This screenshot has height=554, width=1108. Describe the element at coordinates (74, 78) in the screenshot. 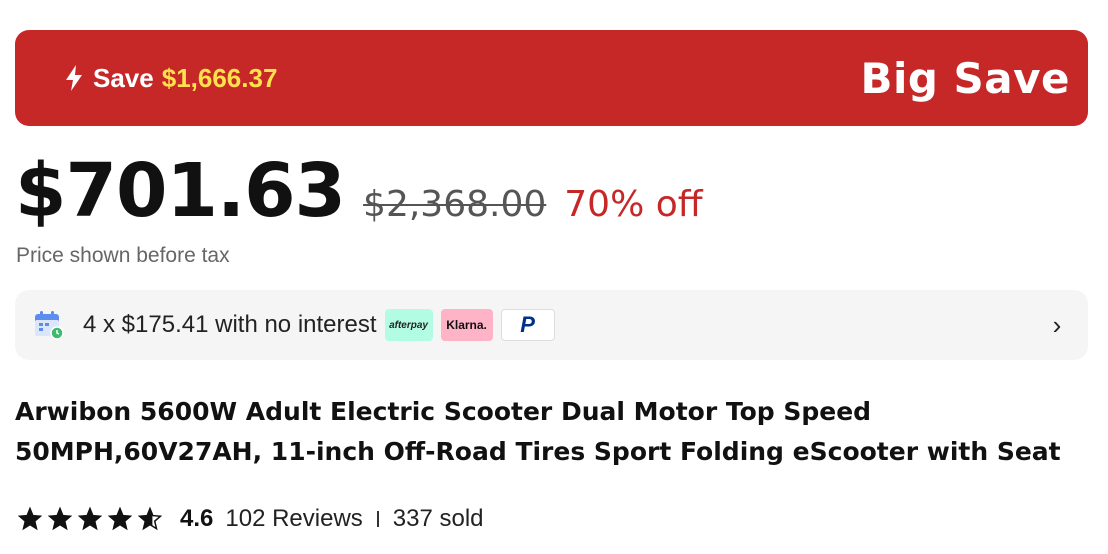

I see `bolt-icon` at that location.